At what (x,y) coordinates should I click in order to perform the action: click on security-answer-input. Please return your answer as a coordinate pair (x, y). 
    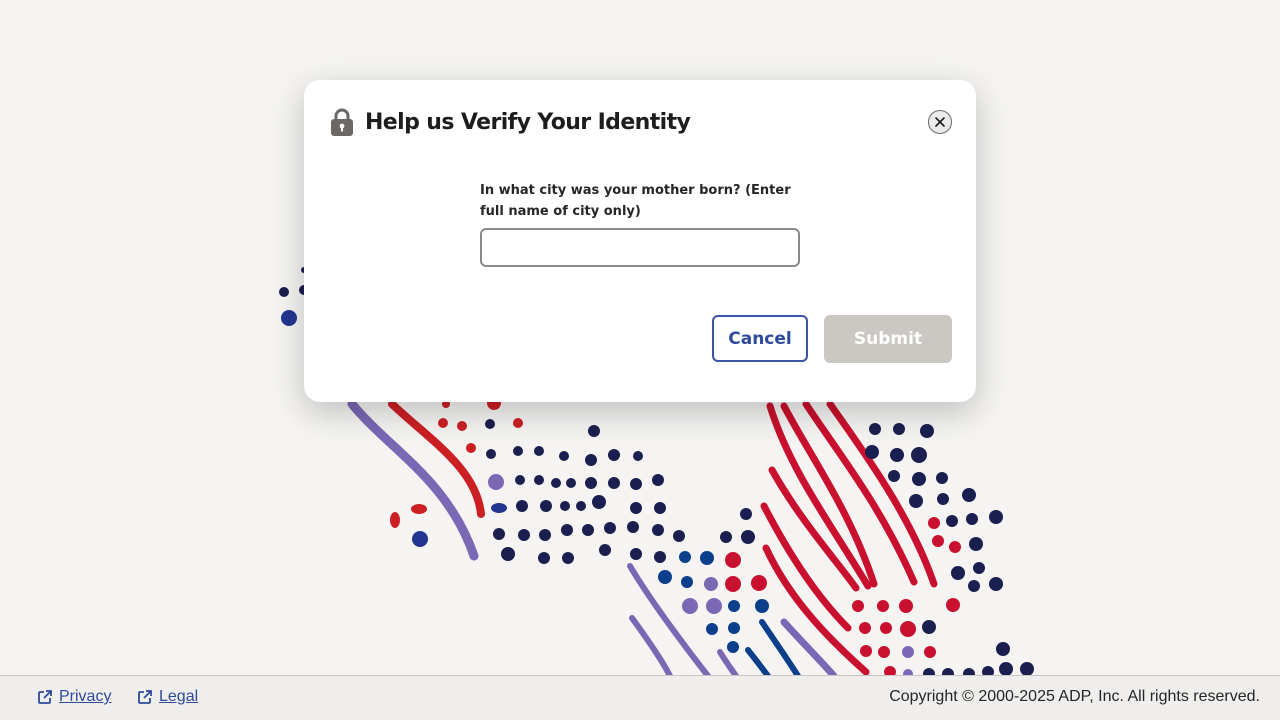
    Looking at the image, I should click on (640, 247).